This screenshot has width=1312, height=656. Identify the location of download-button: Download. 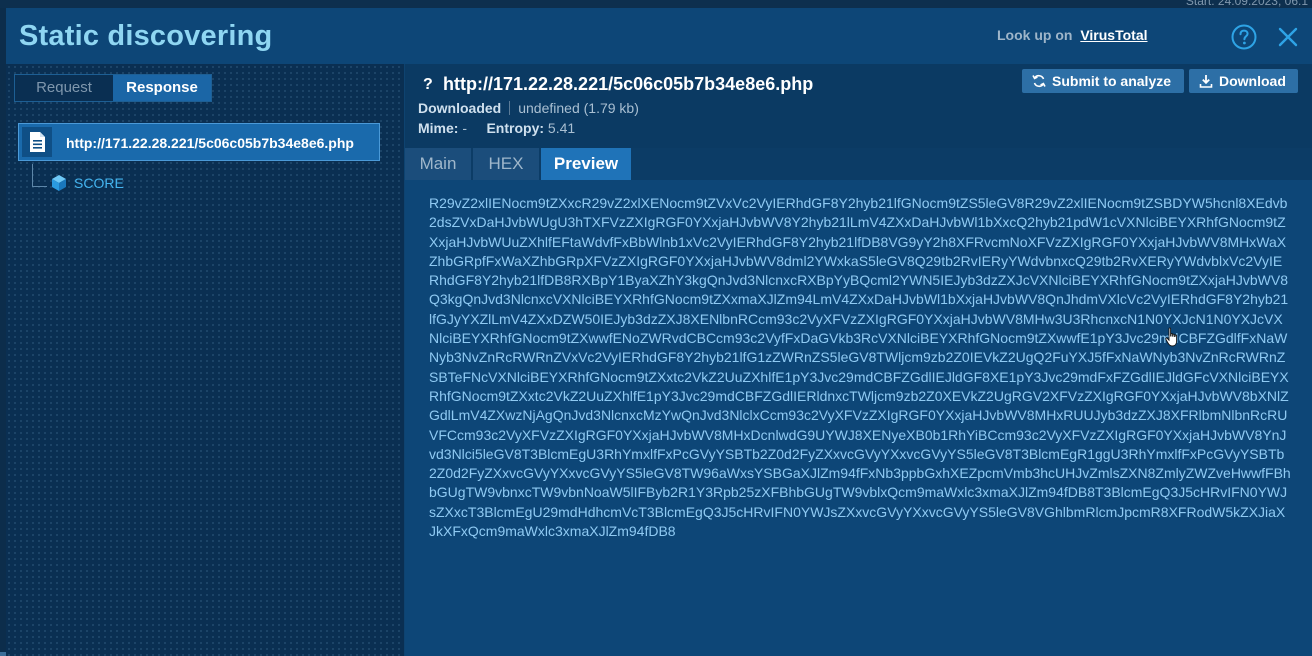
(1243, 81).